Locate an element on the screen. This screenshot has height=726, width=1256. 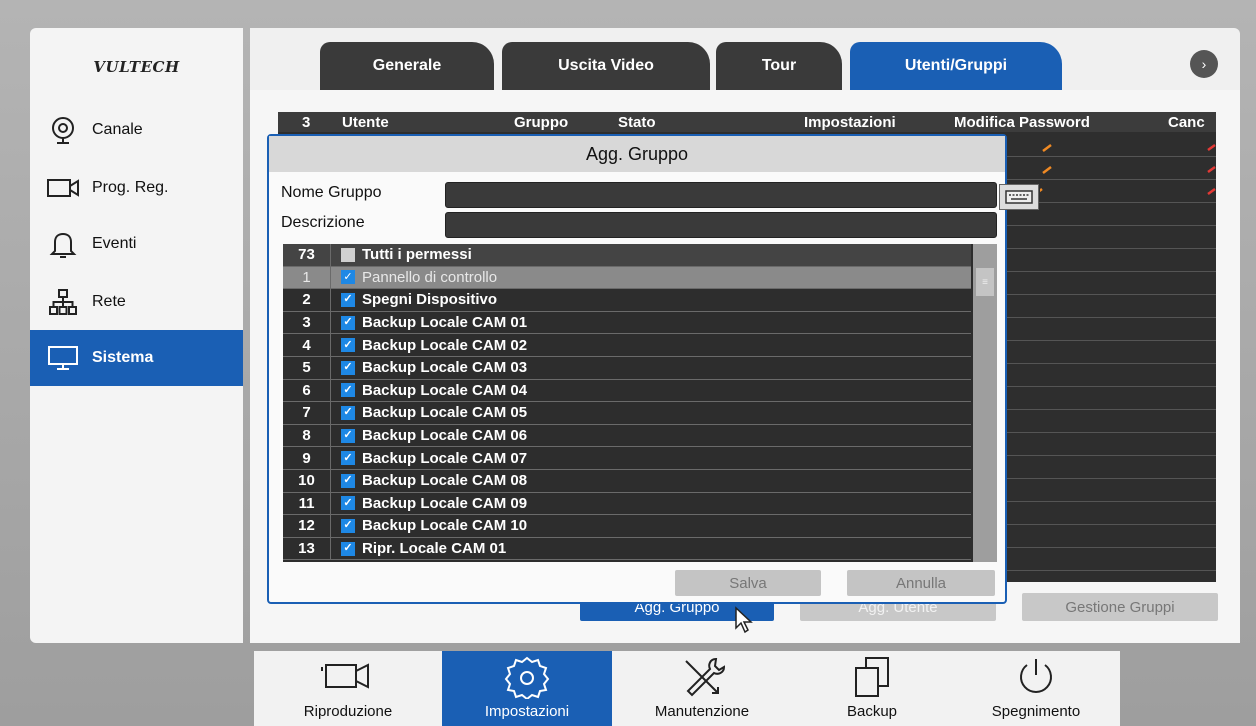
permission-row: 8 ✓ Backup Locale CAM 06 is located at coordinates (627, 436).